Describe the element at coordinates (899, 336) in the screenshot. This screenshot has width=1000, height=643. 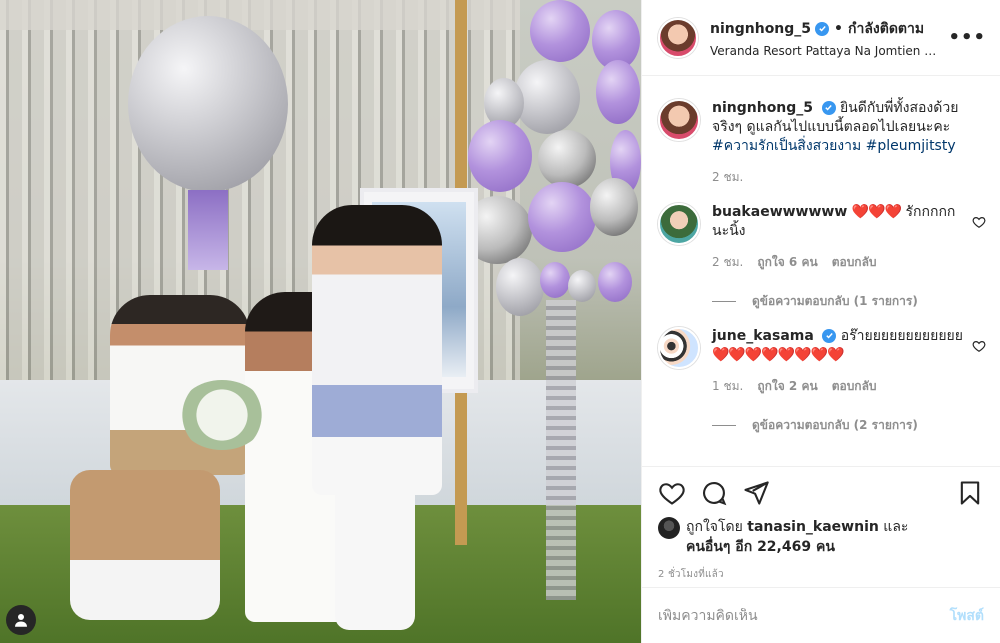
I see `comment-text: อร๊ายยยยยยยยยยยย` at that location.